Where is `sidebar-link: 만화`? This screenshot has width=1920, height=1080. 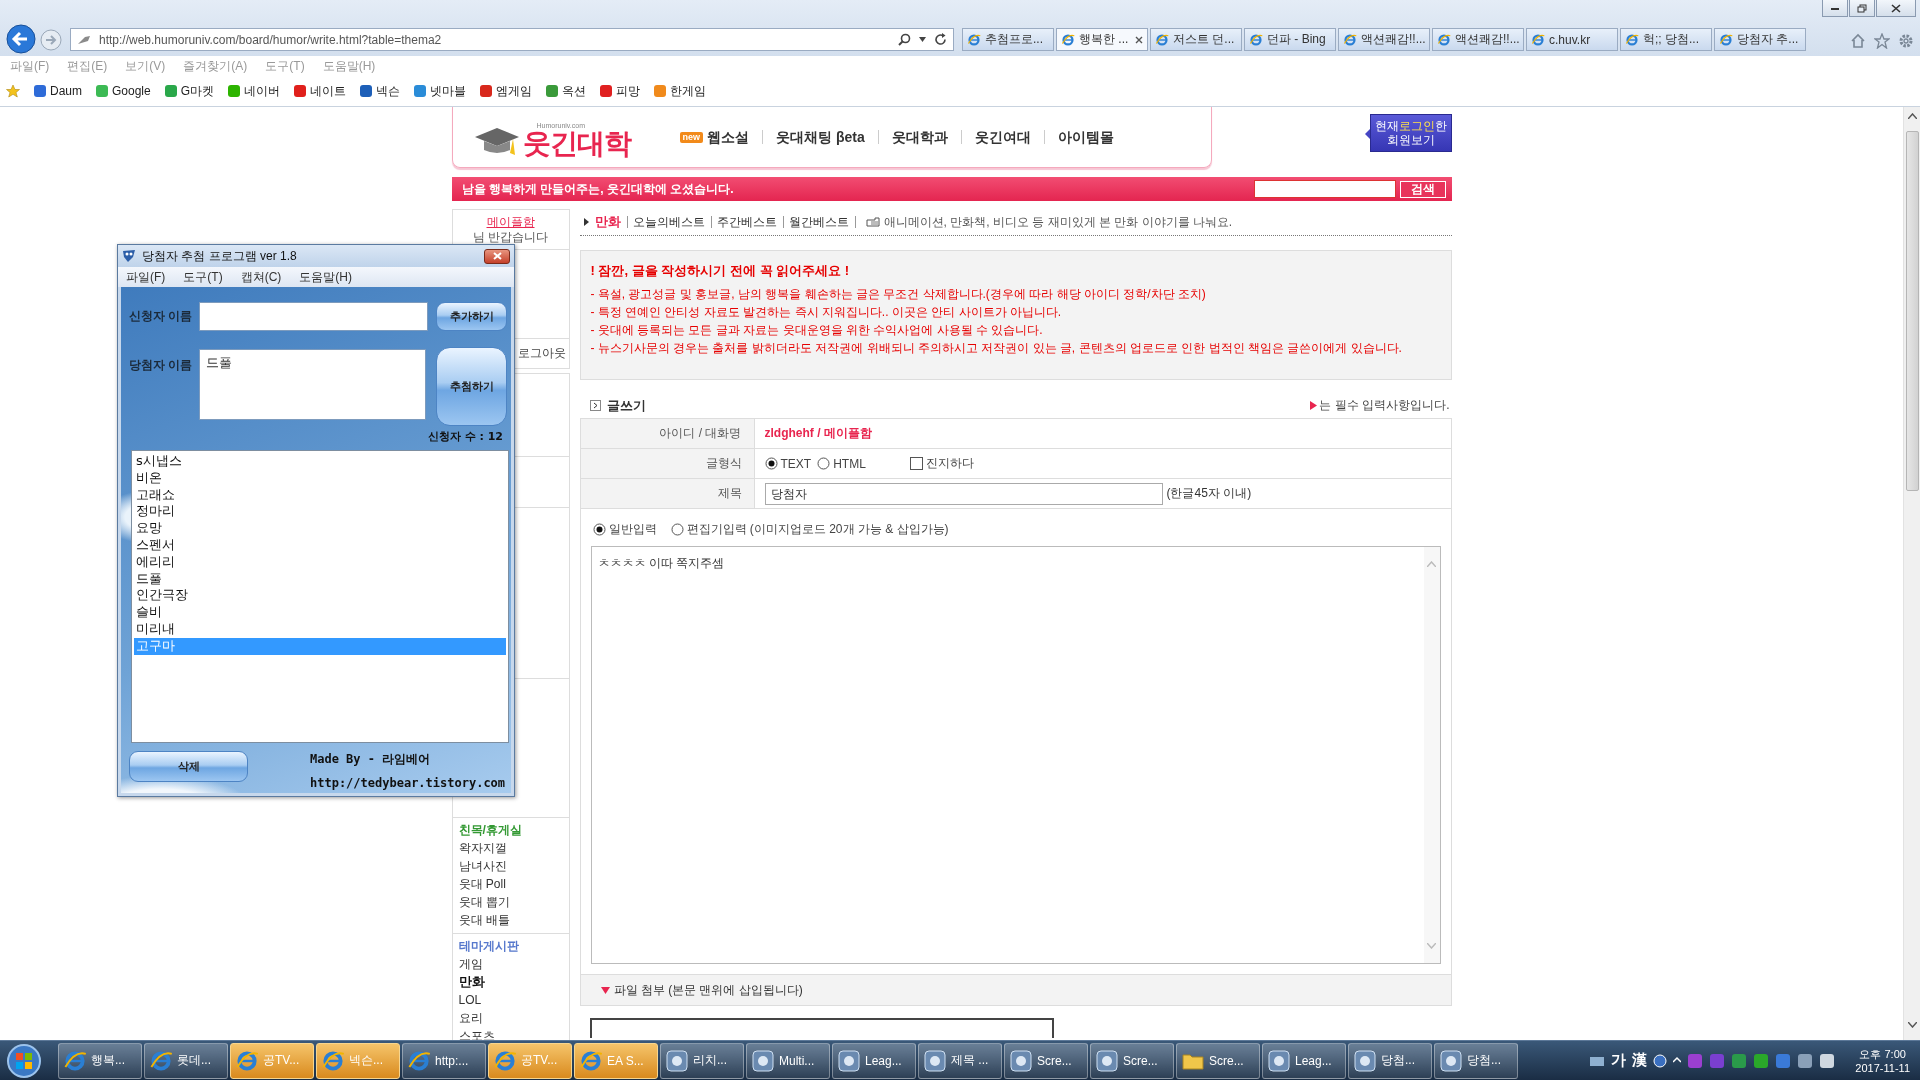
sidebar-link: 만화 is located at coordinates (513, 982).